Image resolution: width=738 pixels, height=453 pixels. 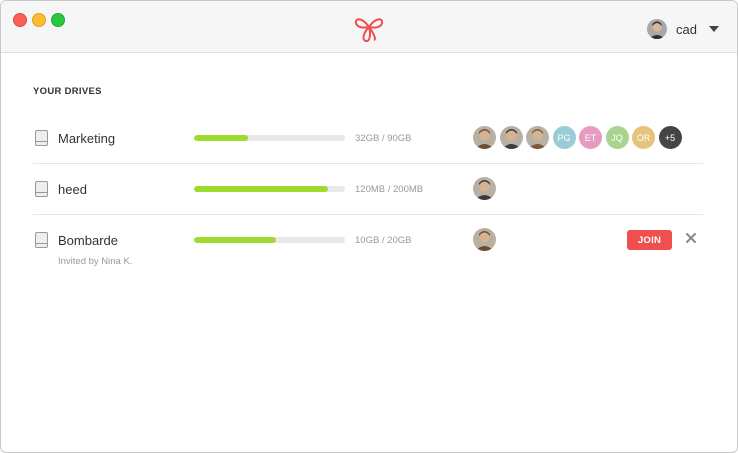 I want to click on close-icon, so click(x=691, y=238).